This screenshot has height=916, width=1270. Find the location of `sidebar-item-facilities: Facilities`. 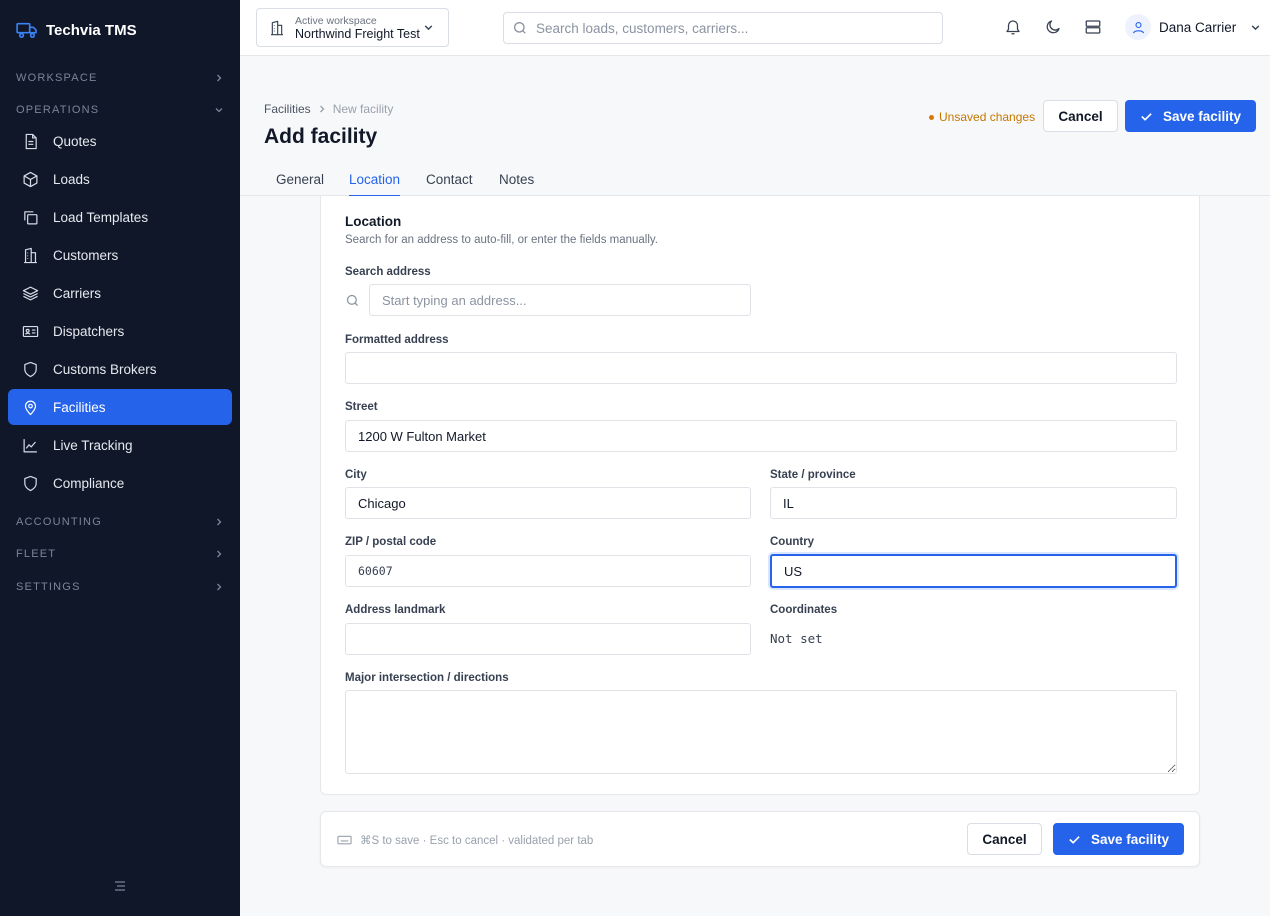

sidebar-item-facilities: Facilities is located at coordinates (120, 407).